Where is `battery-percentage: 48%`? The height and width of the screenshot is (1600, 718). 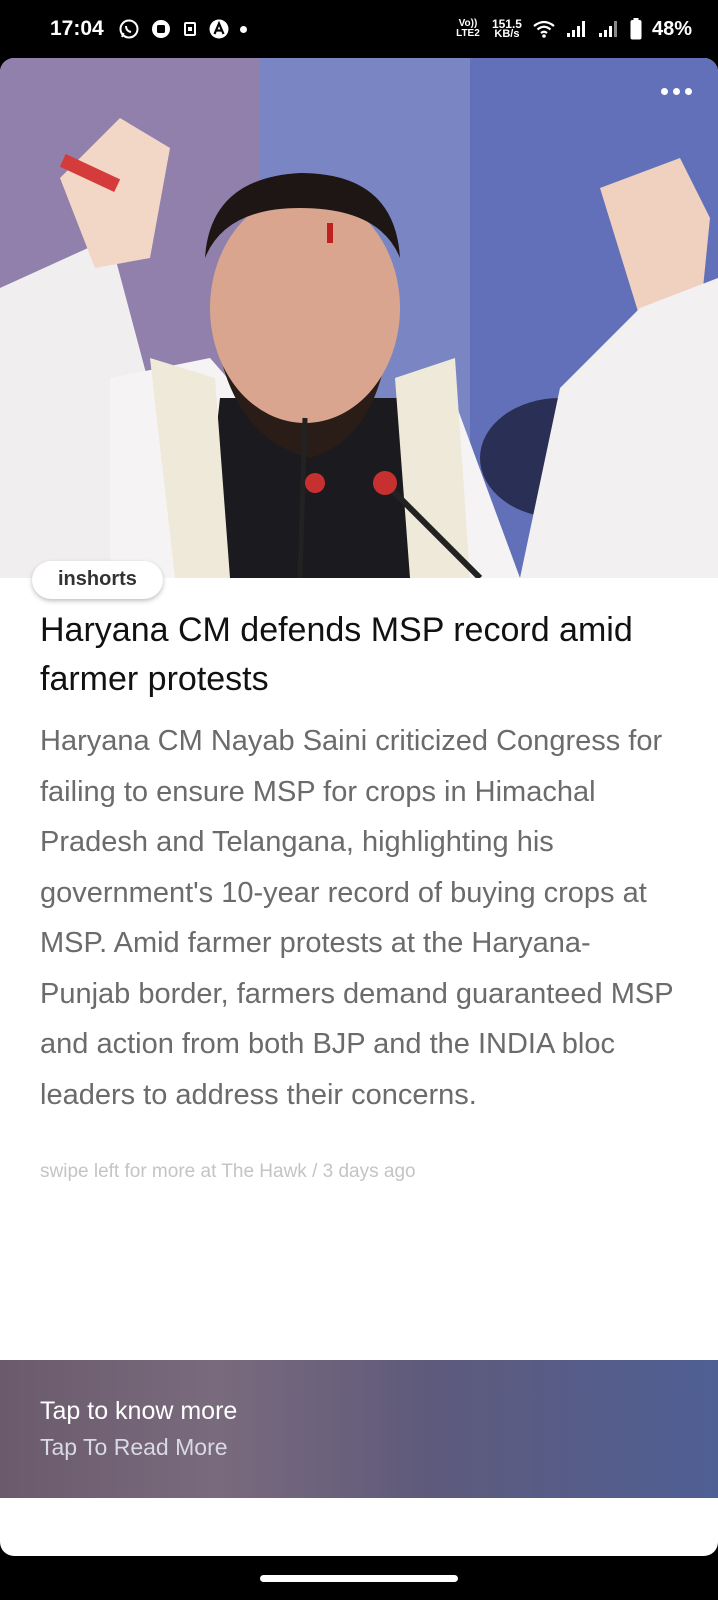 battery-percentage: 48% is located at coordinates (671, 28).